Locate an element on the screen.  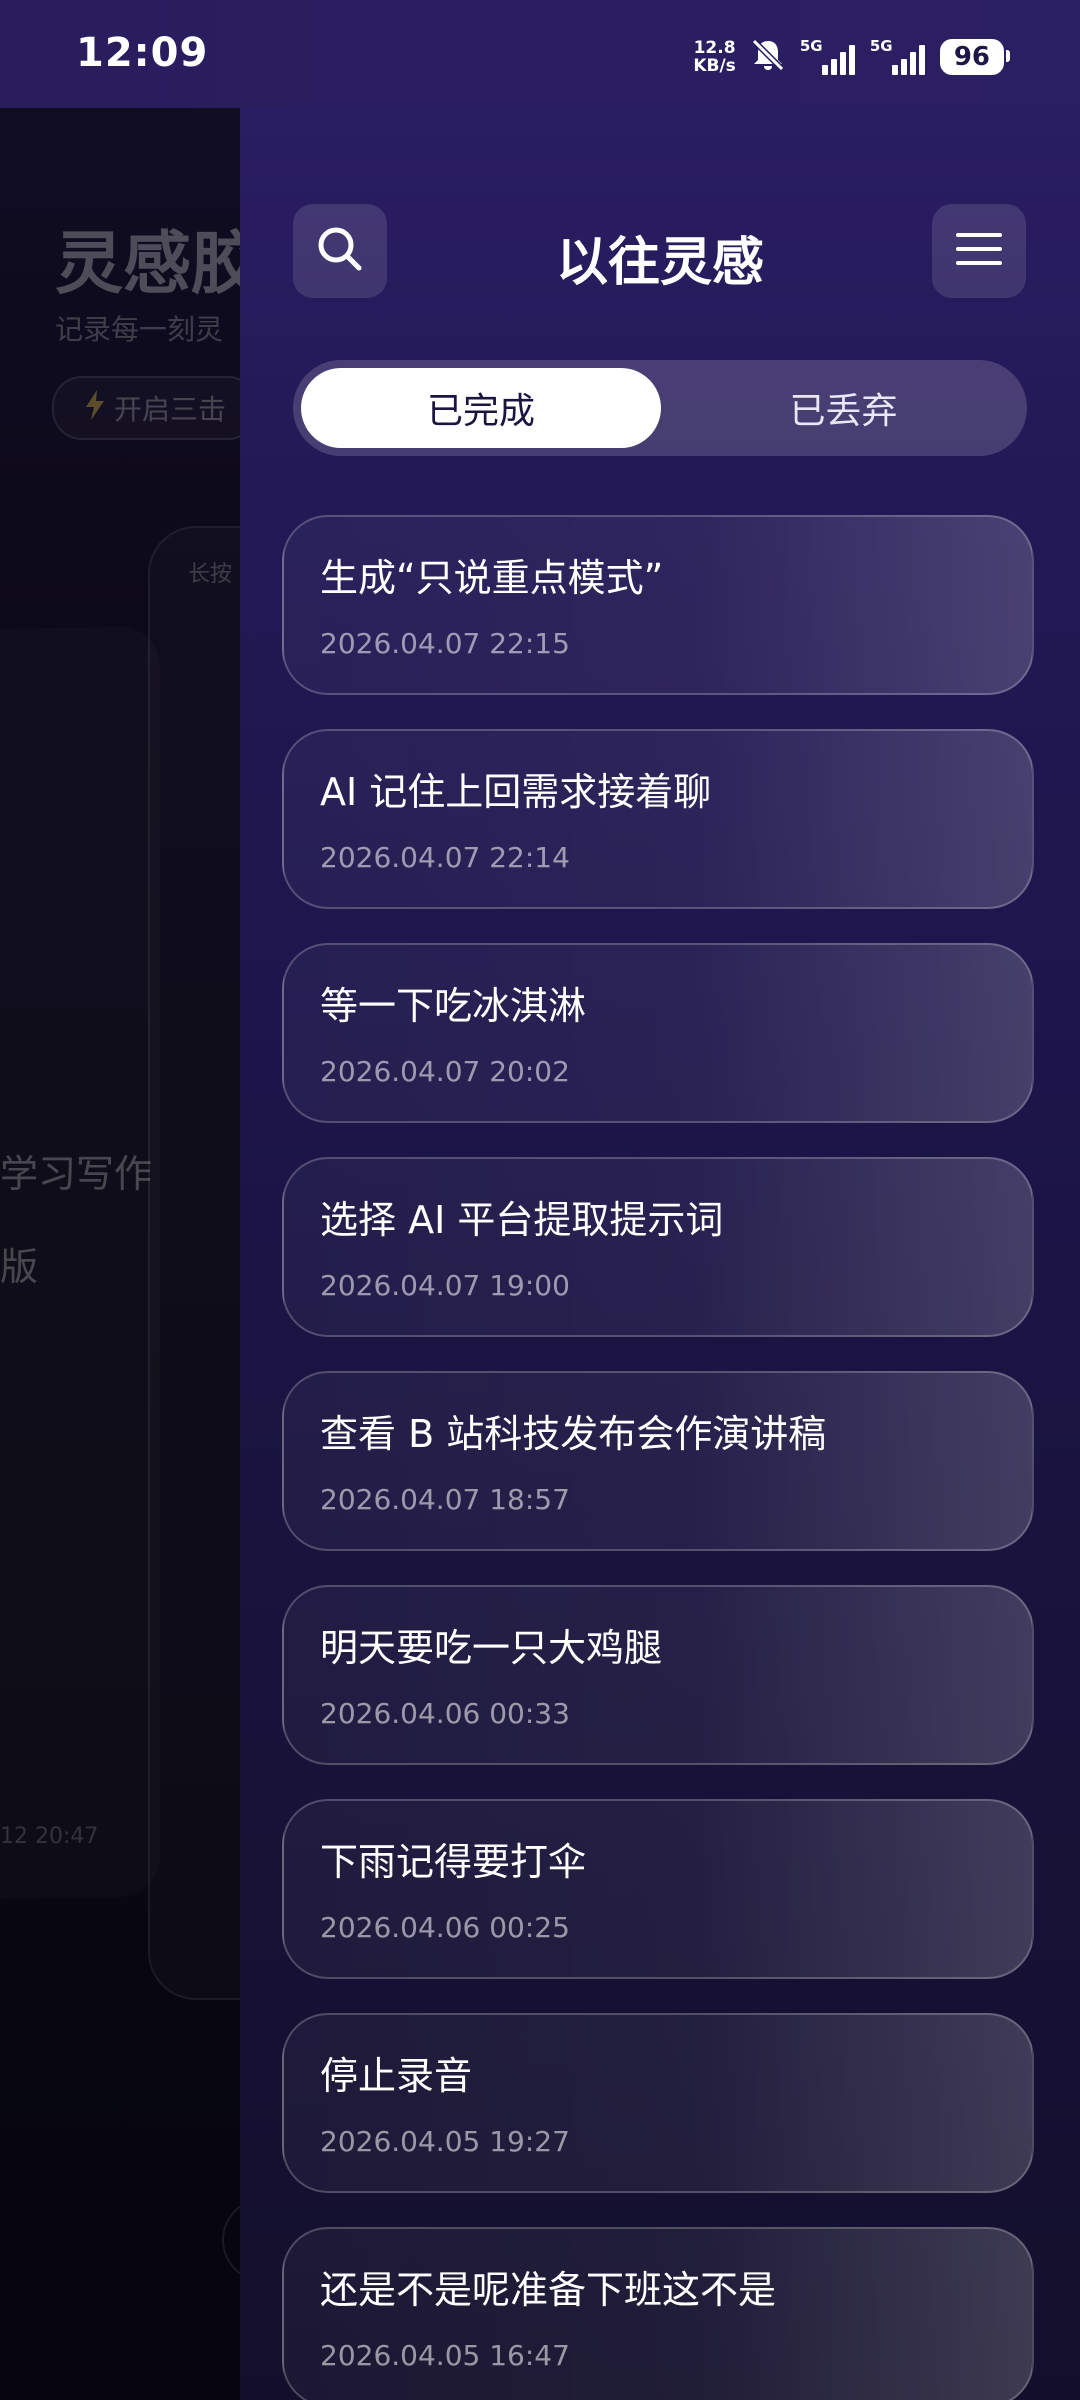
item-timestamp: 2026.04.07 22:15 is located at coordinates (445, 643).